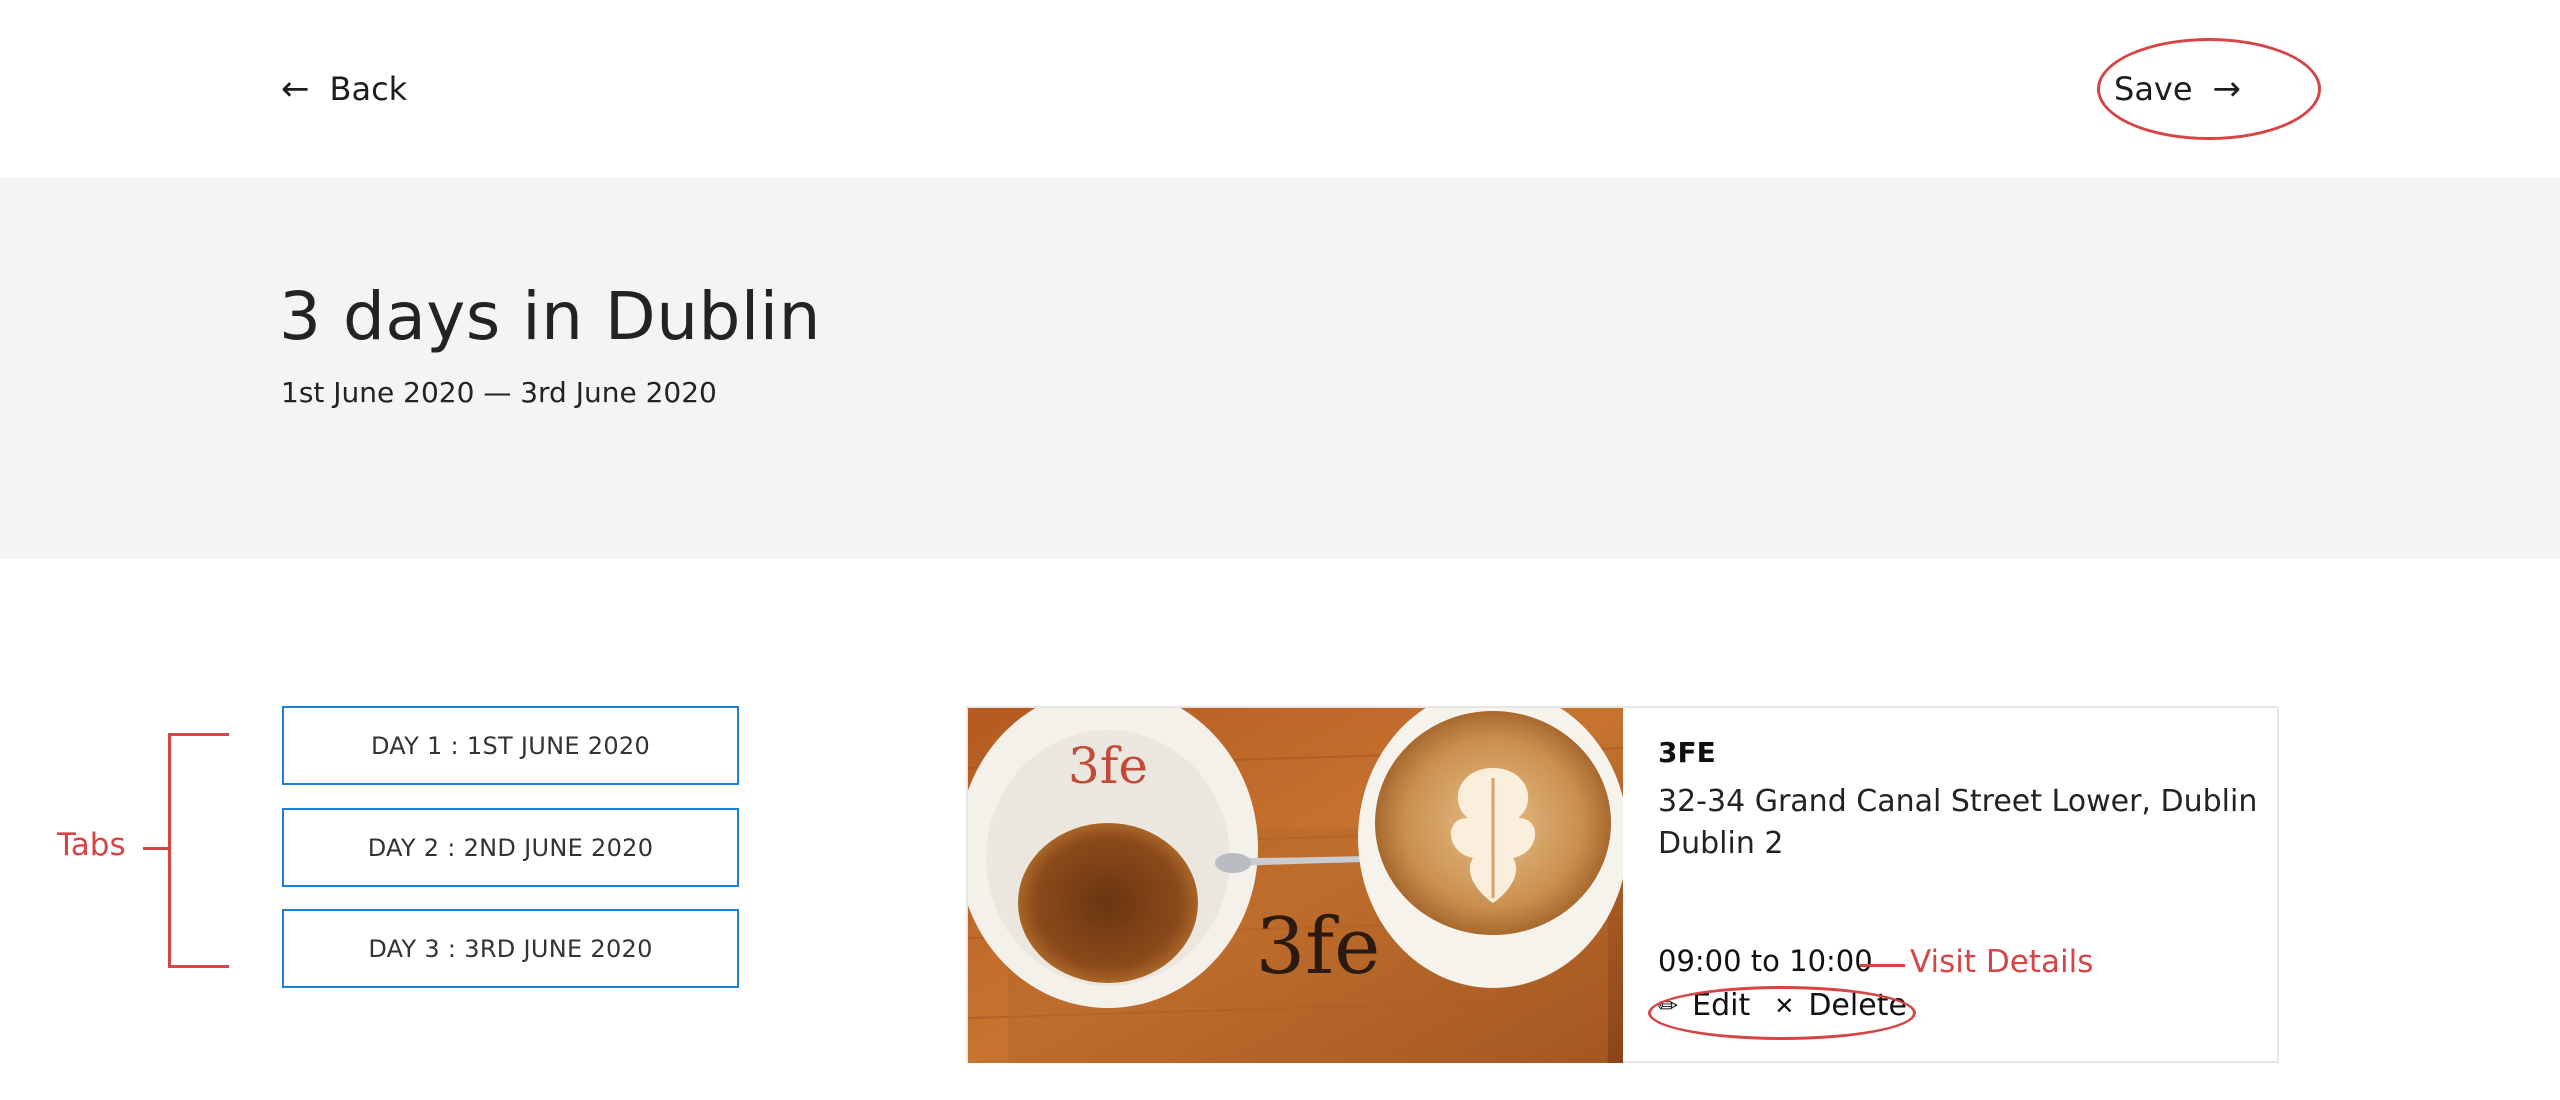  What do you see at coordinates (295, 89) in the screenshot?
I see `arrow-left-icon: ←` at bounding box center [295, 89].